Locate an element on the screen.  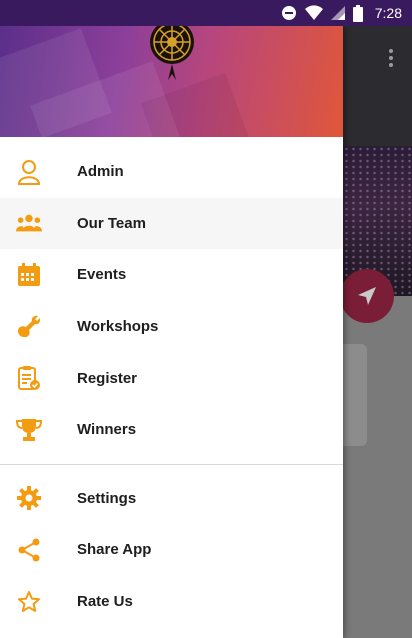
menu-item-events: Events is located at coordinates (171, 275).